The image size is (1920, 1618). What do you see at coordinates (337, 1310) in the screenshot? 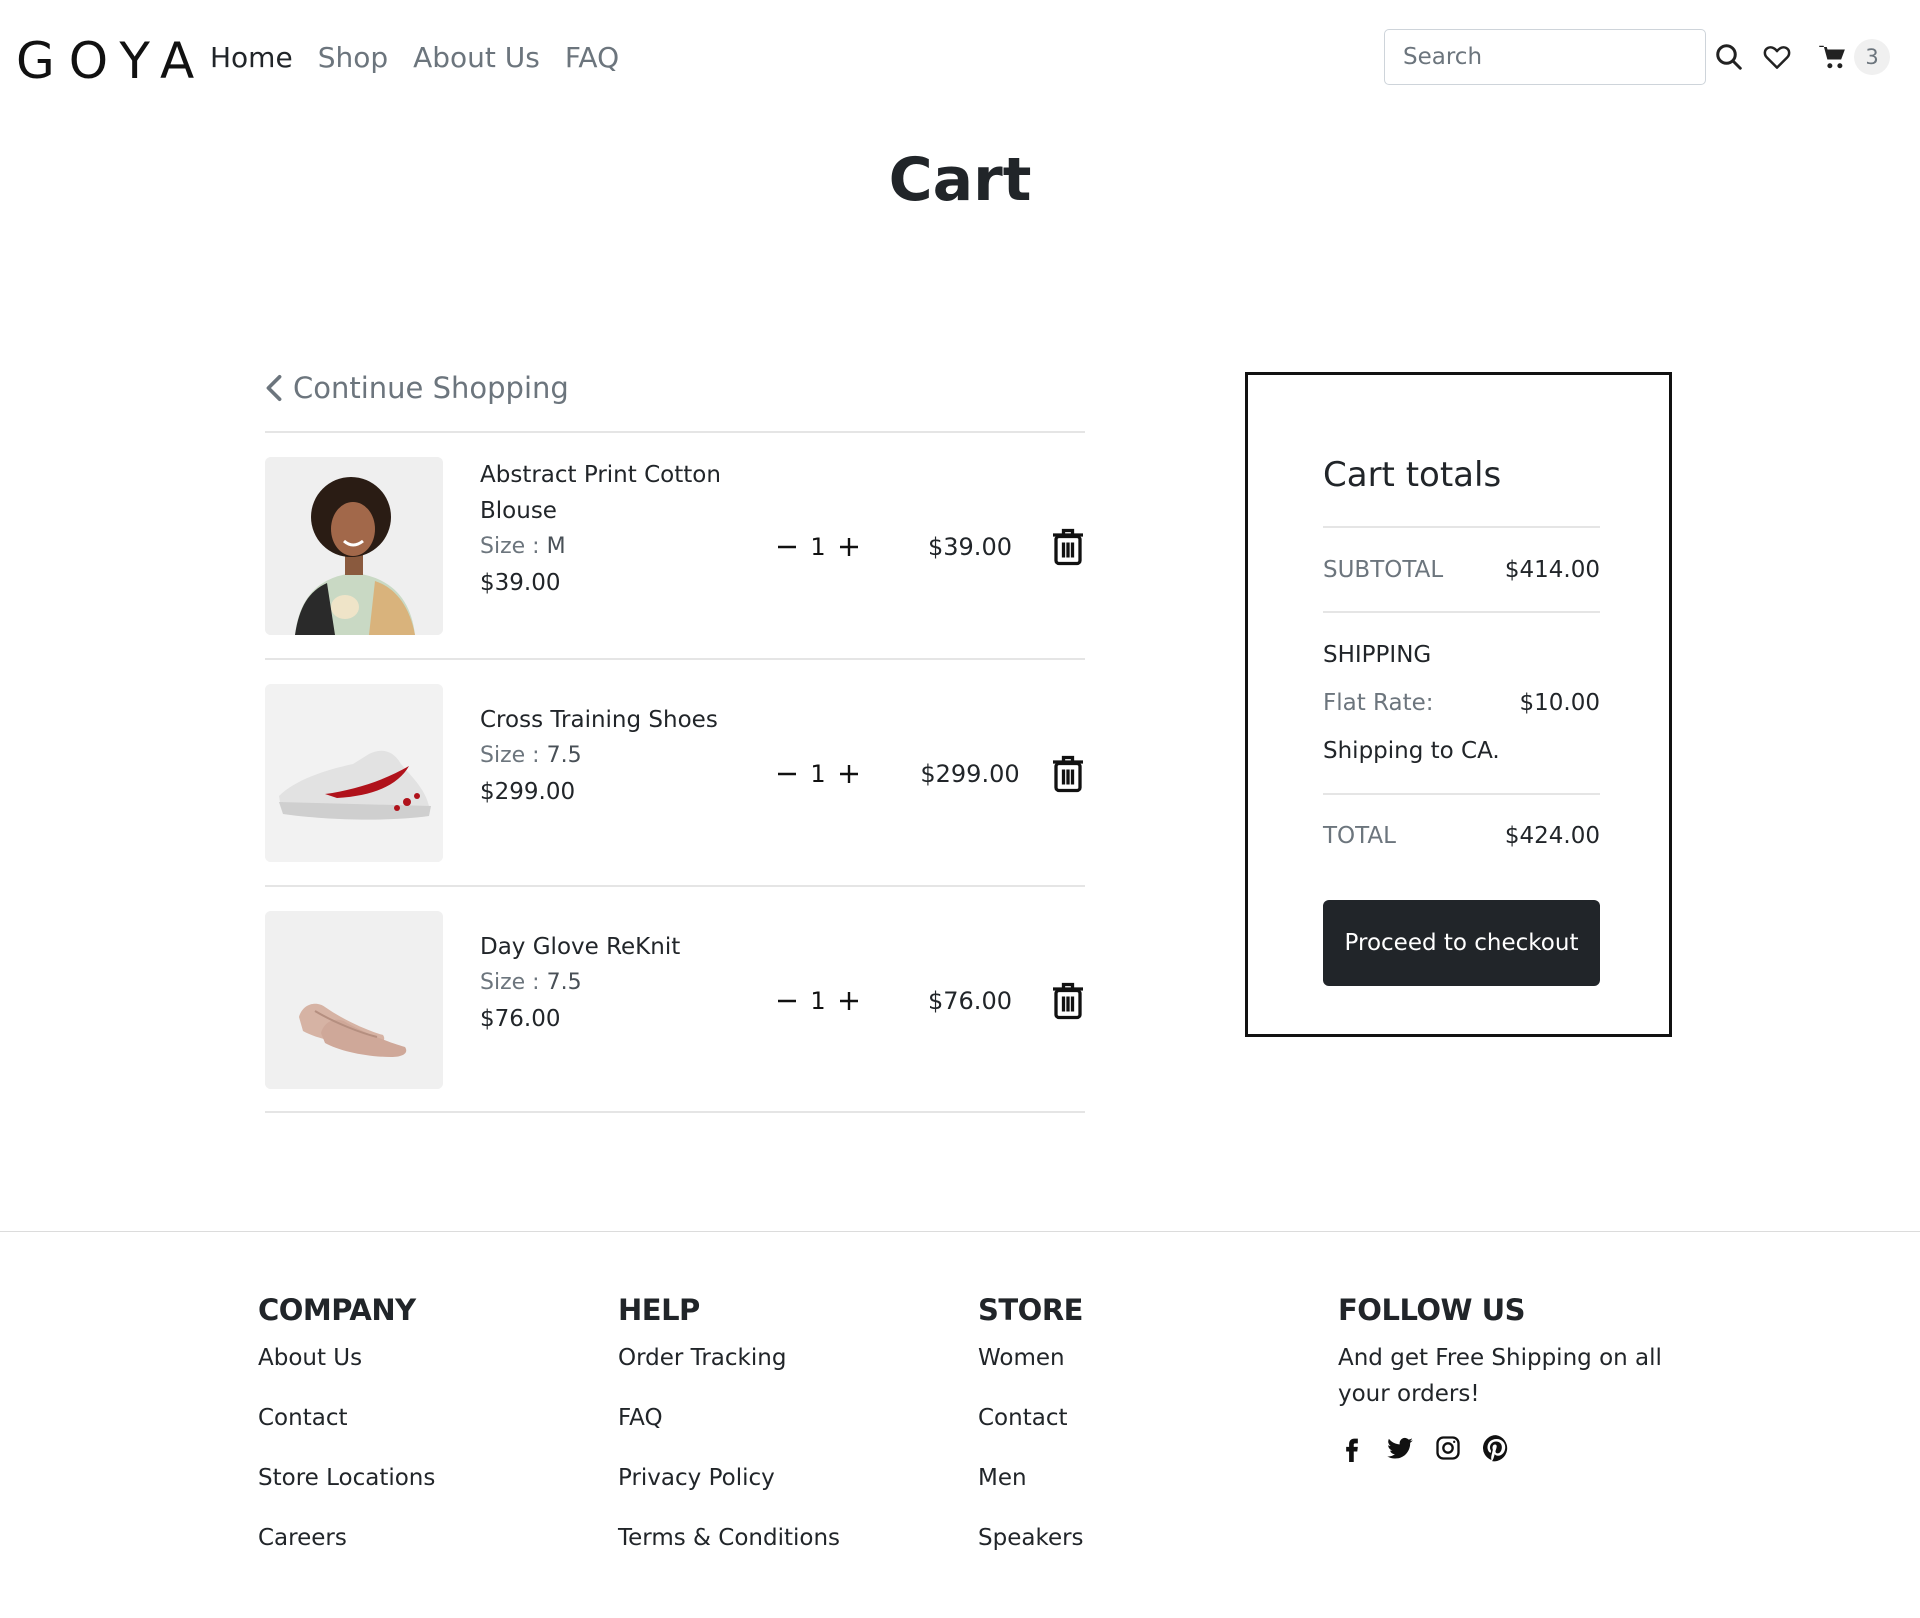
I see `footer-company-title: COMPANY` at bounding box center [337, 1310].